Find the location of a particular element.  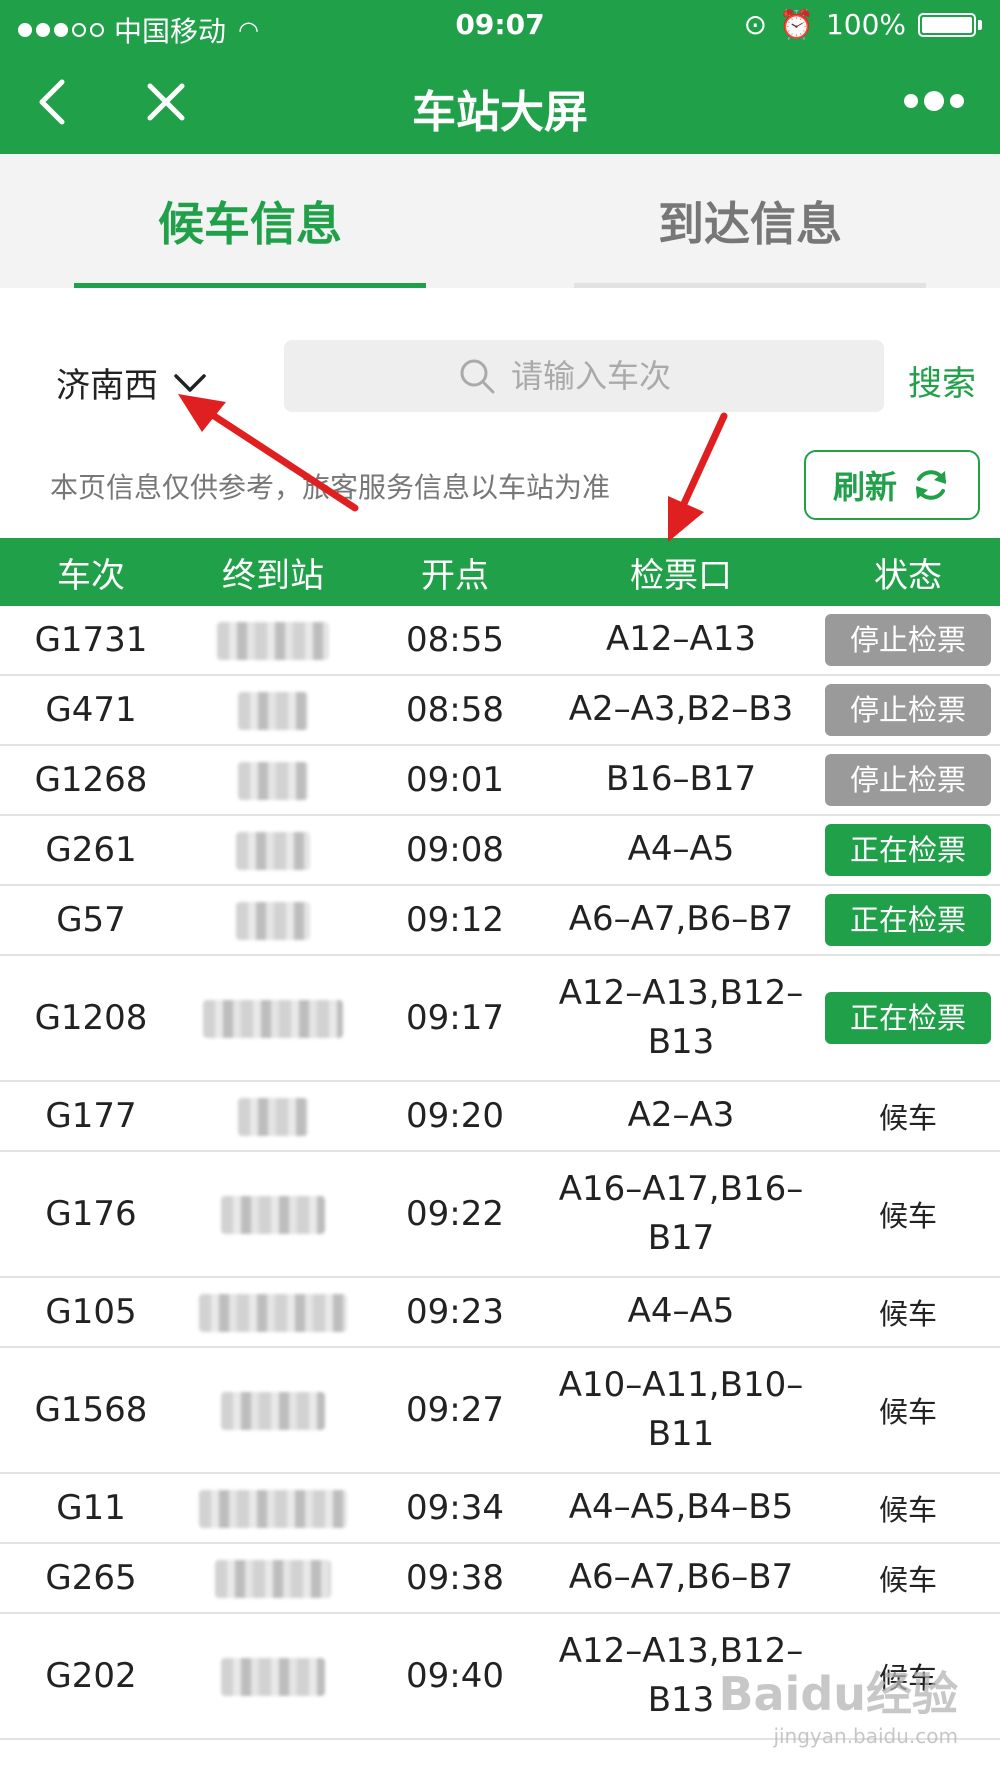

status-cell: 正在检票 is located at coordinates (908, 850).